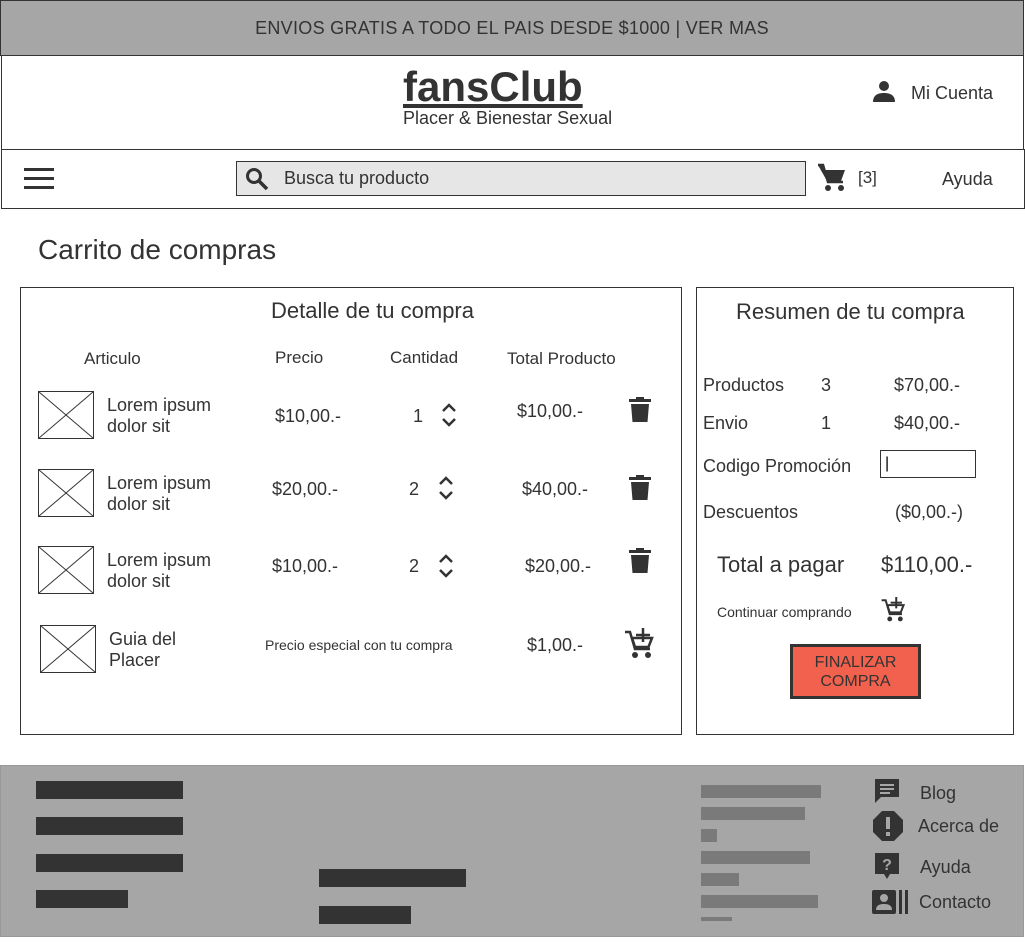  I want to click on help-icon: ?, so click(887, 866).